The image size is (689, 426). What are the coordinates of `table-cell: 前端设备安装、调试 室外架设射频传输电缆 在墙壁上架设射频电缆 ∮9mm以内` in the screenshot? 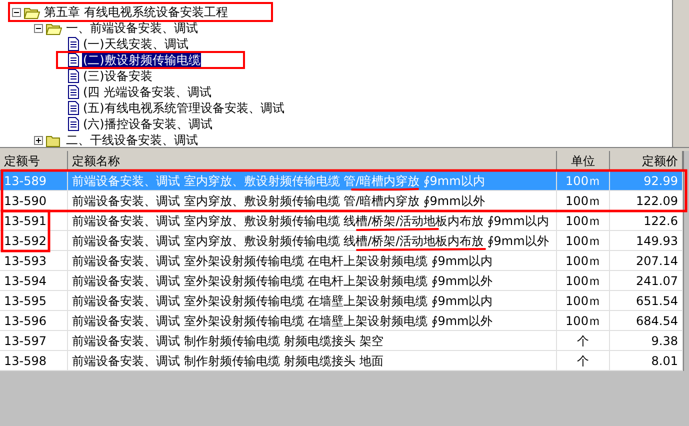 It's located at (312, 300).